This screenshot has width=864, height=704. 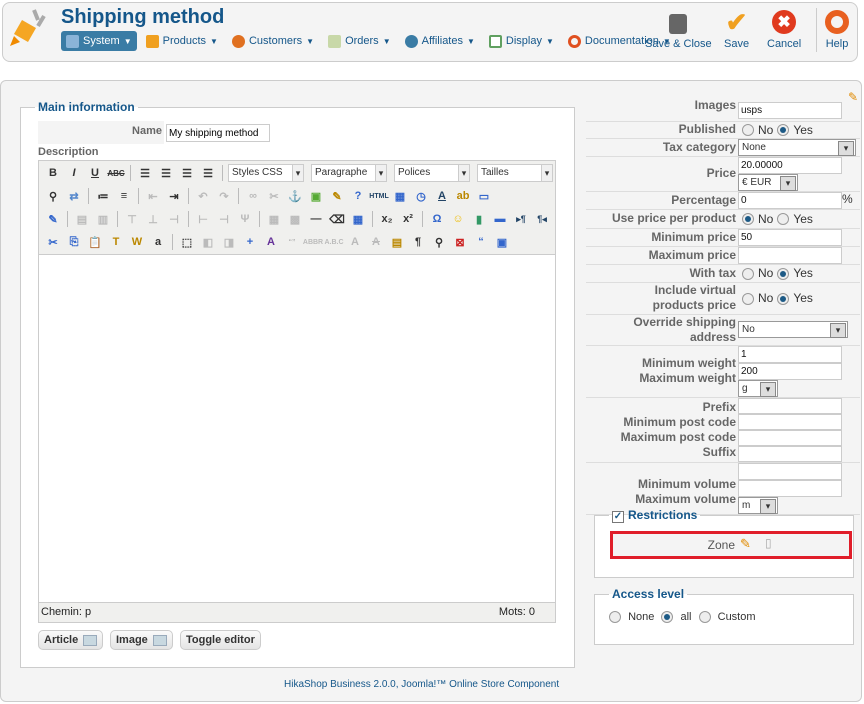 I want to click on indent-icon: ⇥, so click(x=174, y=196).